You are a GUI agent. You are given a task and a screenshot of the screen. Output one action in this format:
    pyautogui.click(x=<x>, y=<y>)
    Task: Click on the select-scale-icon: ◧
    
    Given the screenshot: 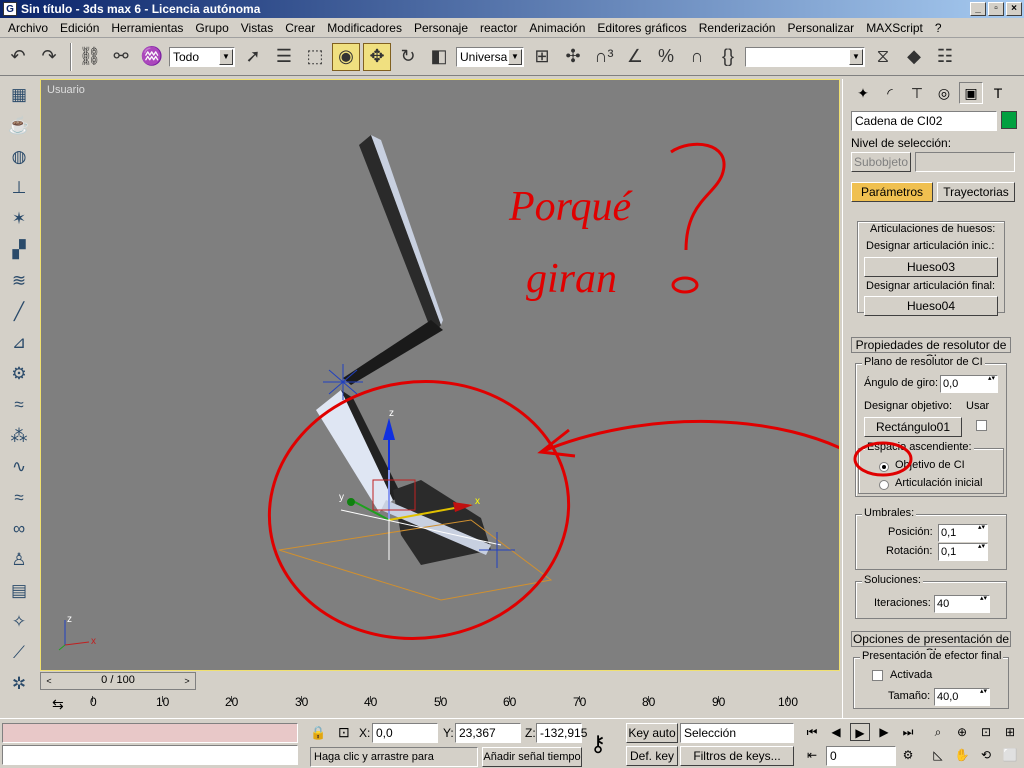 What is the action you would take?
    pyautogui.click(x=439, y=57)
    